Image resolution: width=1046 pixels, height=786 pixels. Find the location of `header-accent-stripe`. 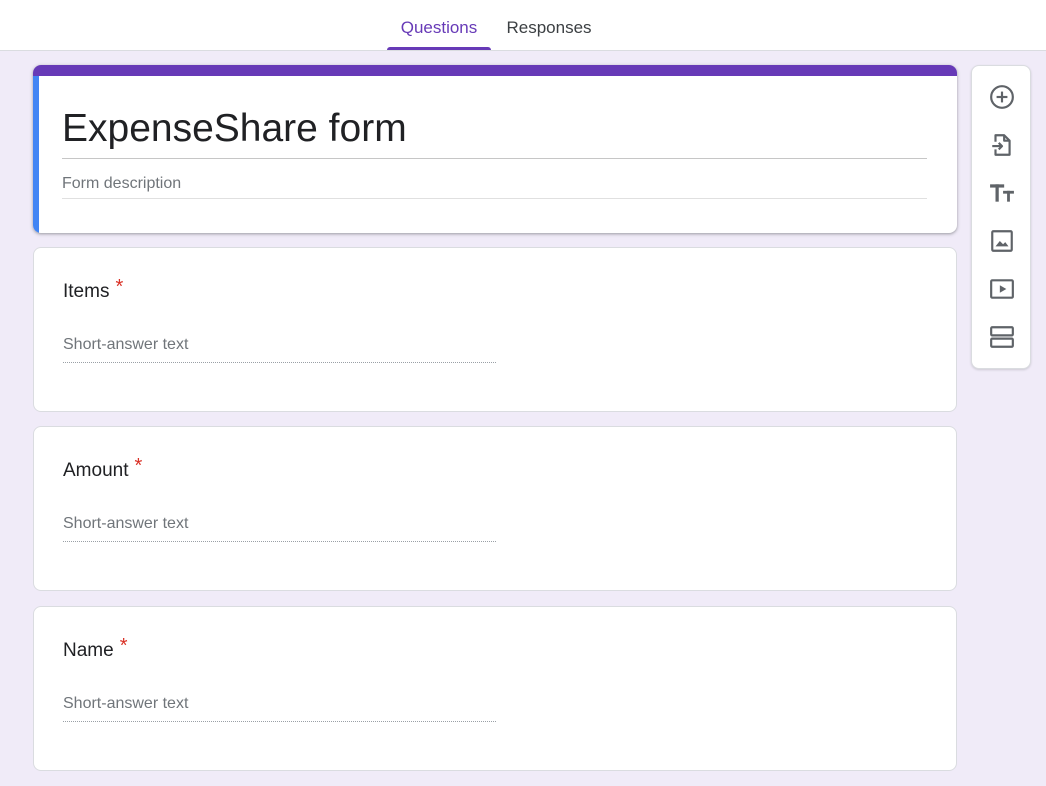

header-accent-stripe is located at coordinates (495, 70).